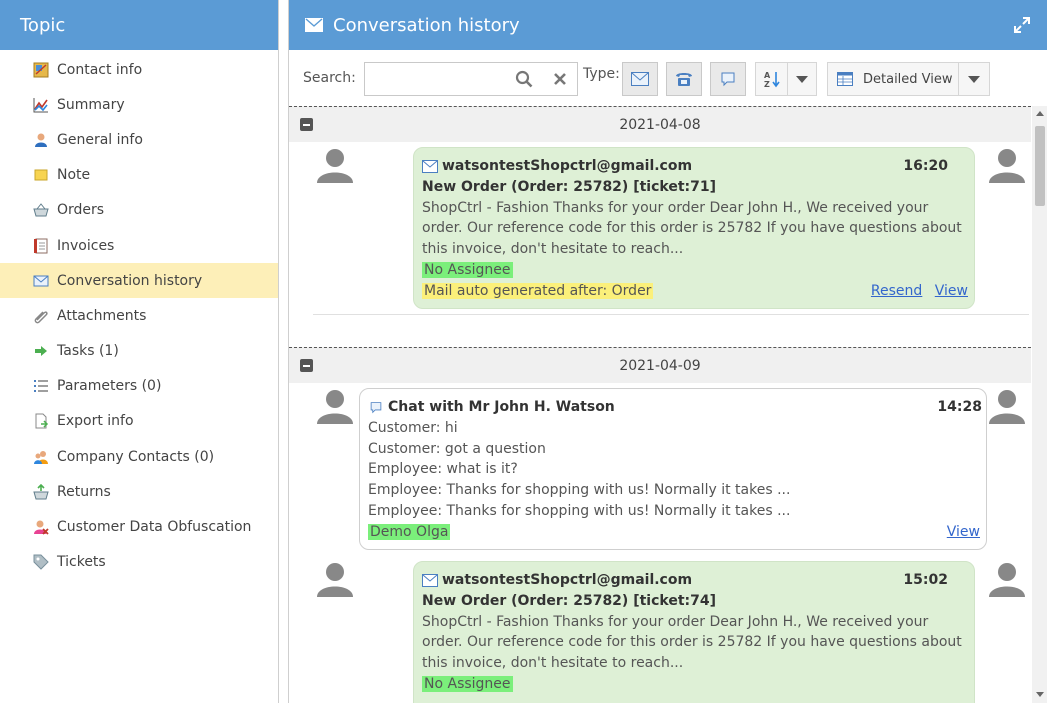  I want to click on sidebar-item-label: Attachments, so click(102, 315).